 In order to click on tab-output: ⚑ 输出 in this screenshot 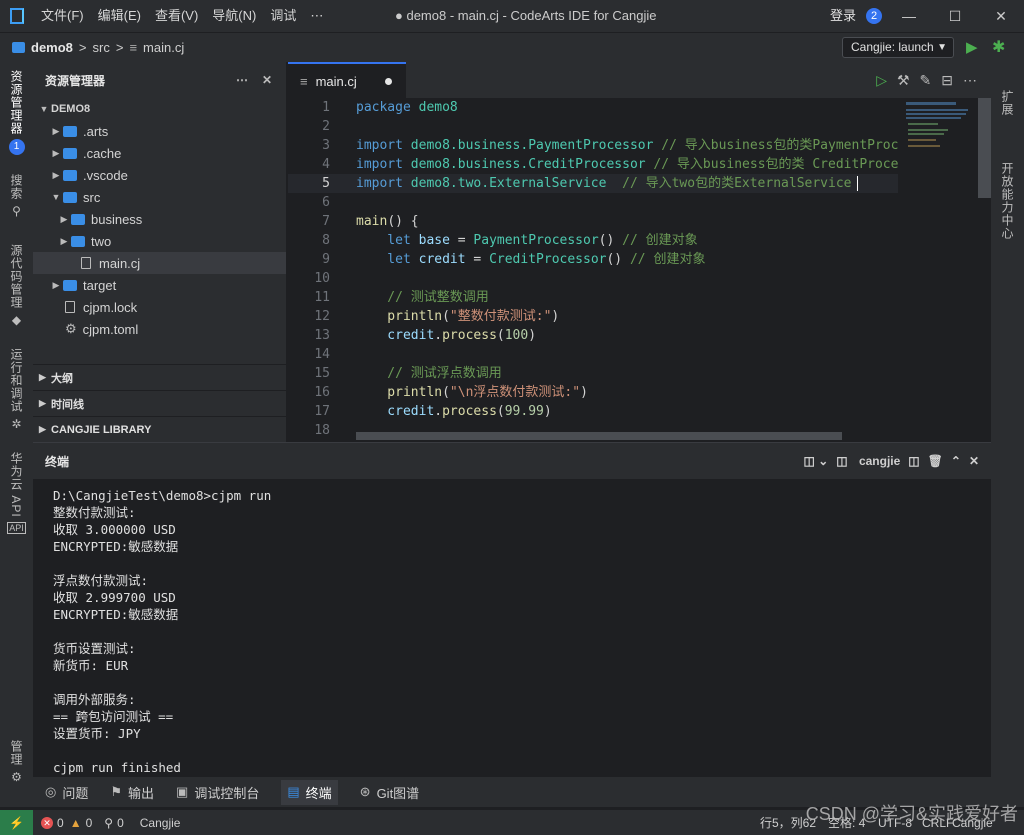, I will do `click(132, 792)`.